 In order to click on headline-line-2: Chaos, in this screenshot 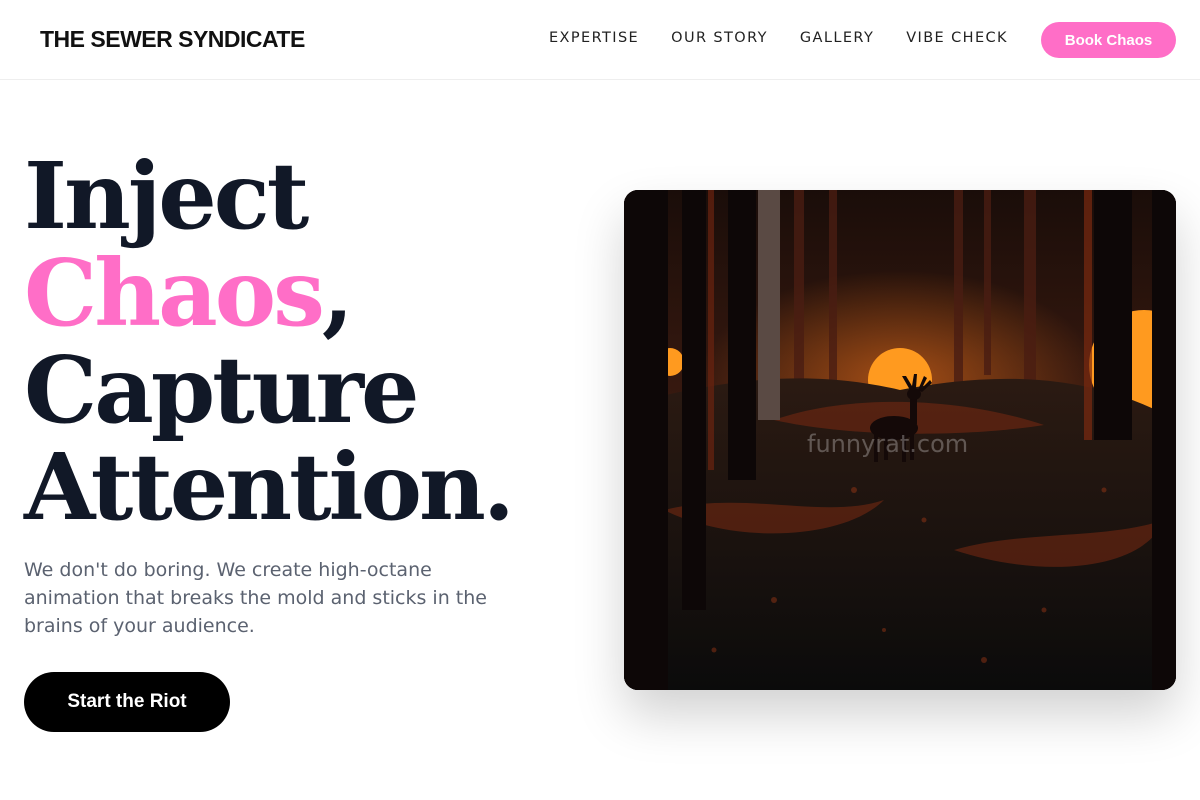, I will do `click(268, 293)`.